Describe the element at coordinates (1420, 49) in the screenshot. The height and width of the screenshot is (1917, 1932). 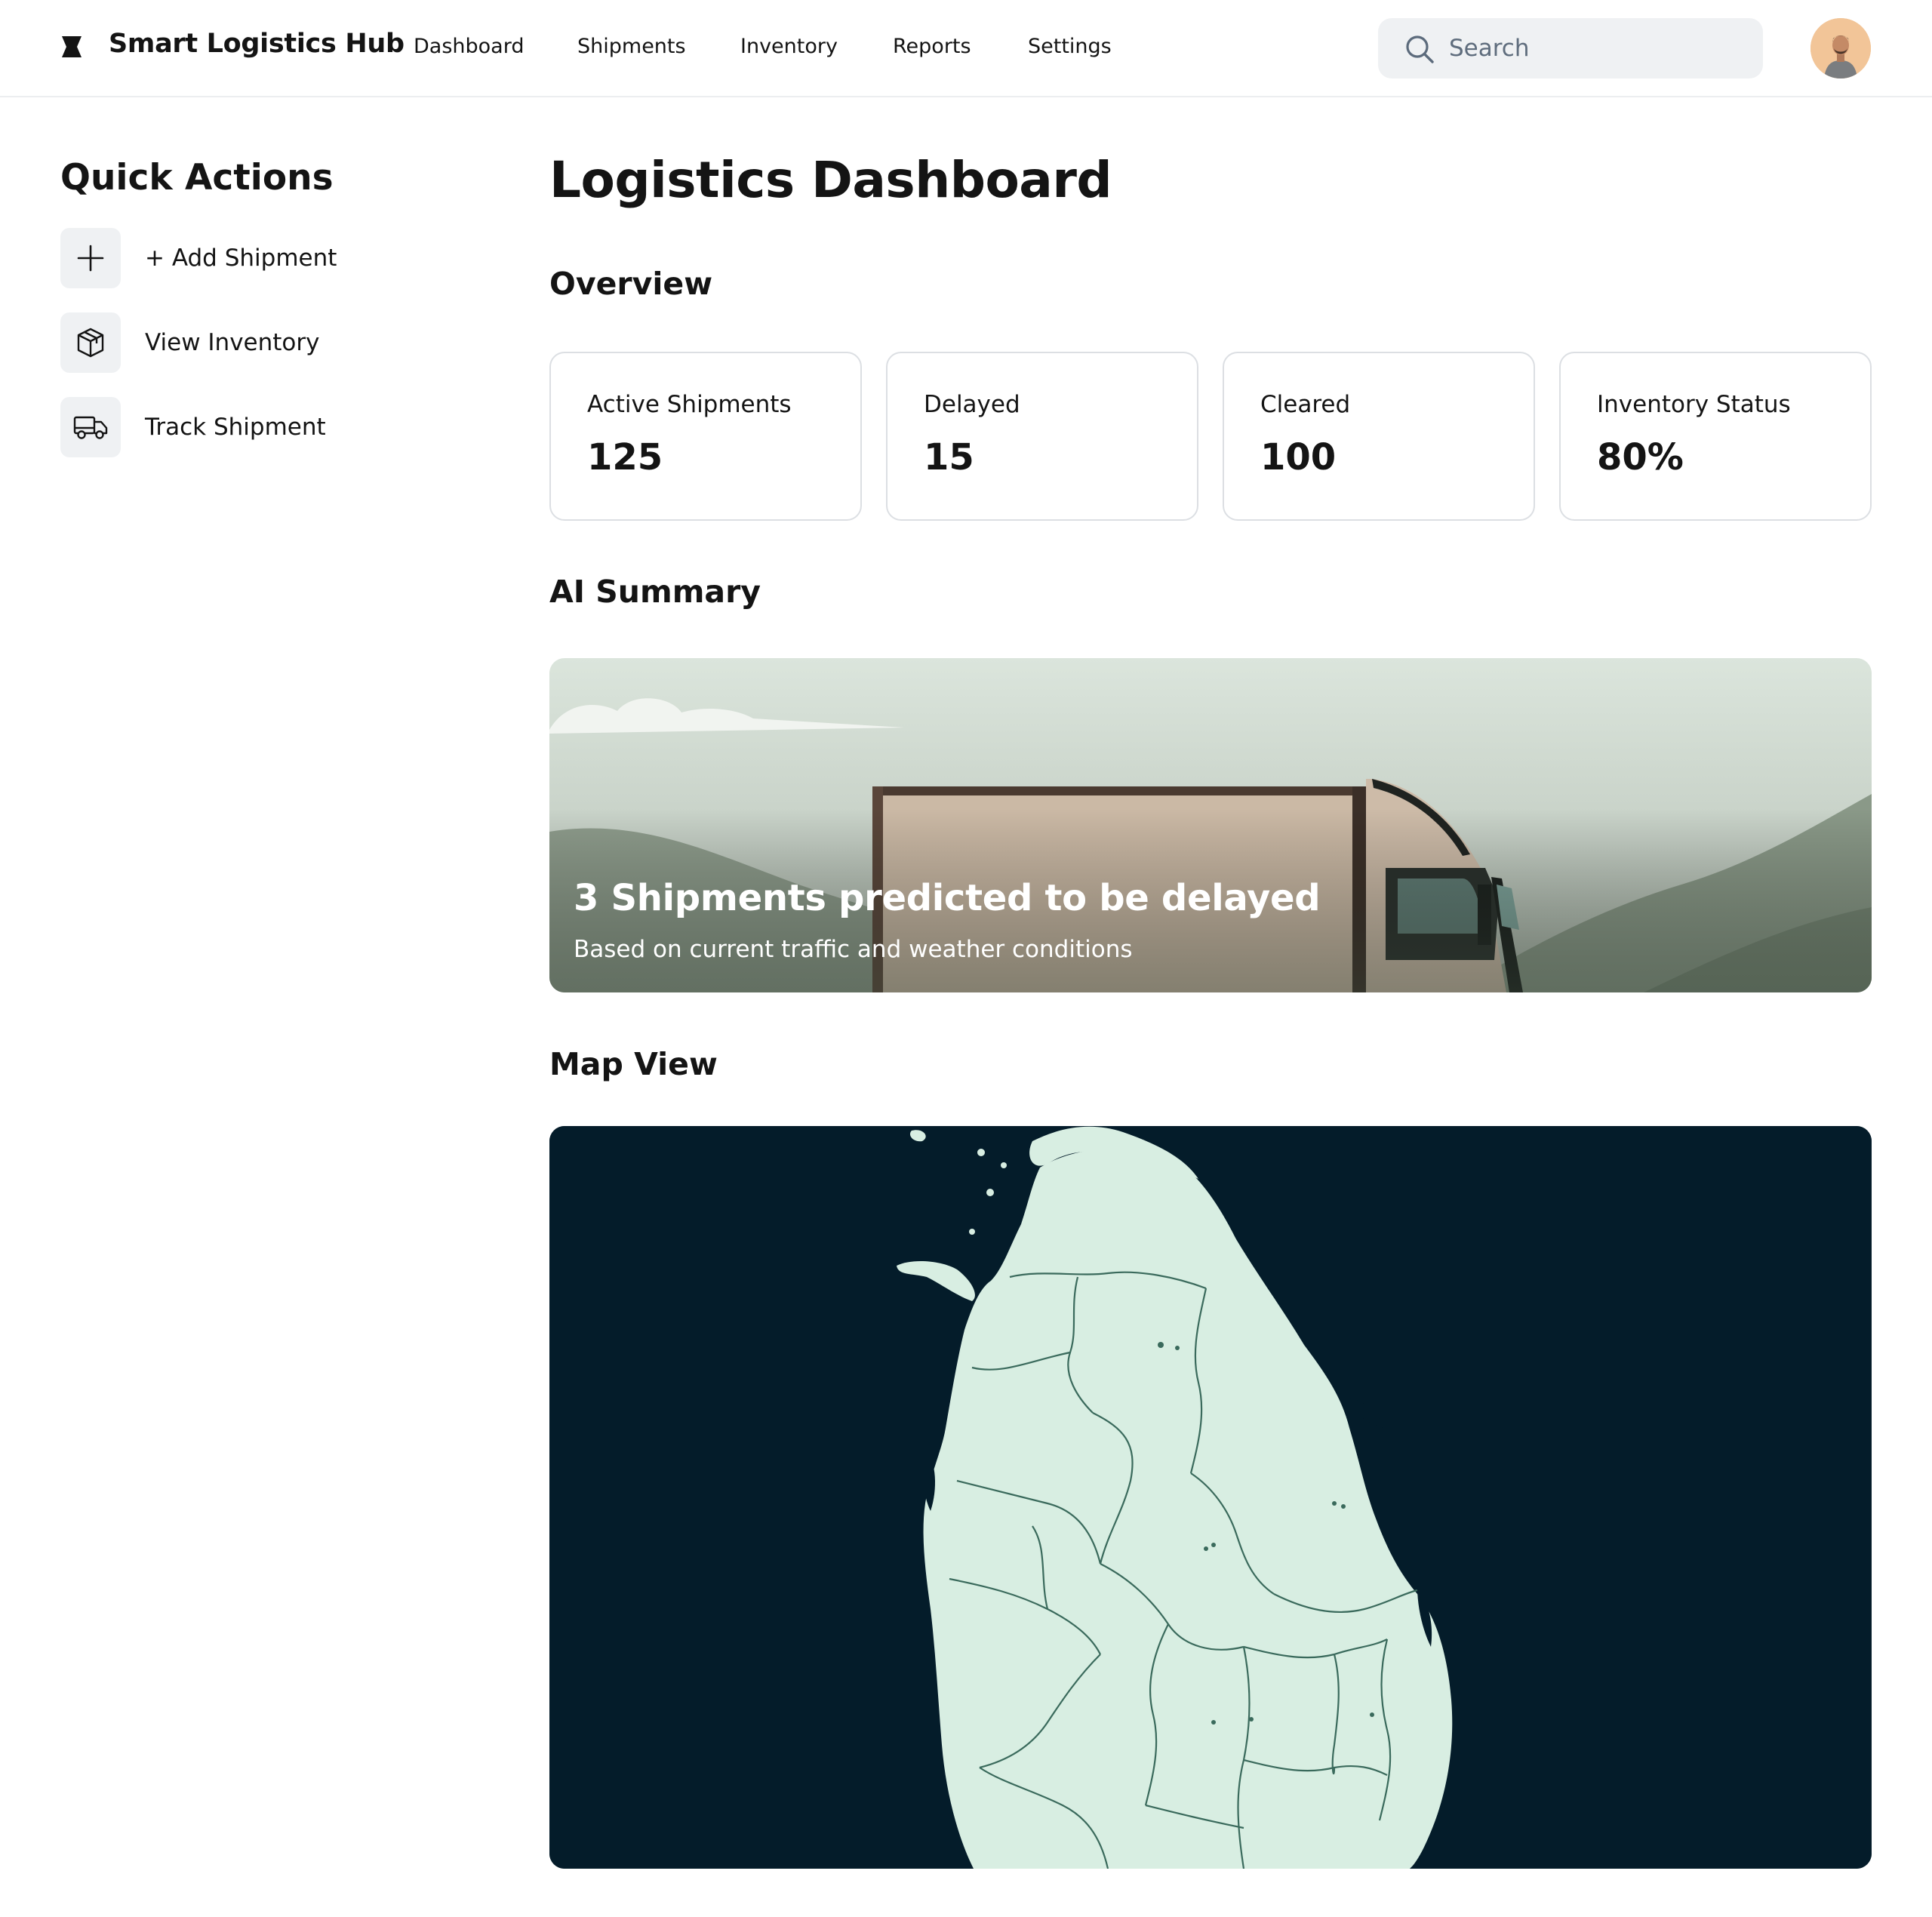
I see `search-icon` at that location.